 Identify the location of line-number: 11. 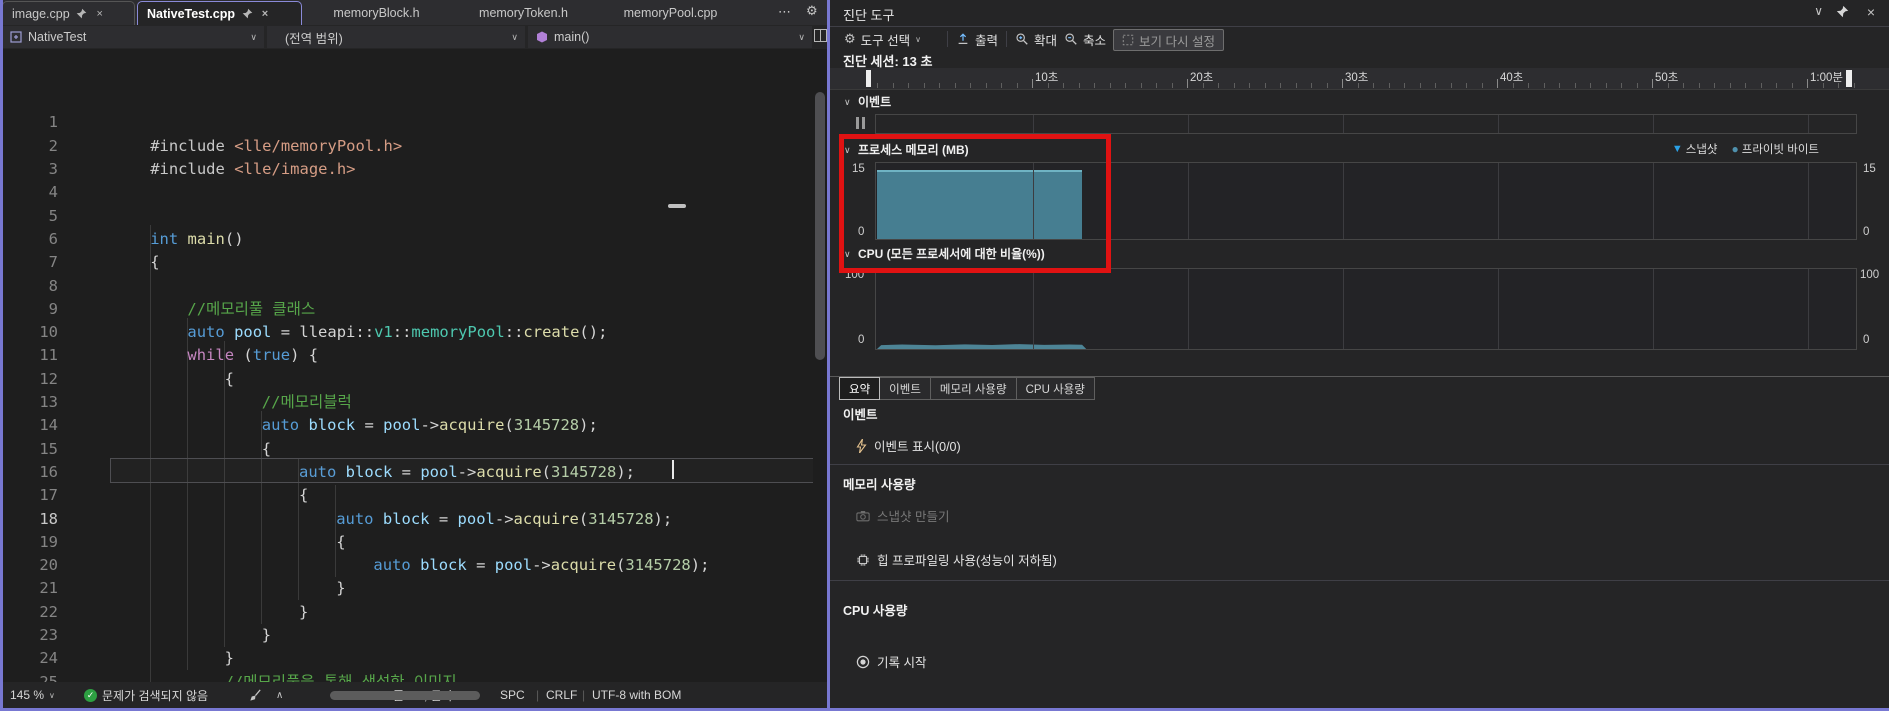
(48, 355).